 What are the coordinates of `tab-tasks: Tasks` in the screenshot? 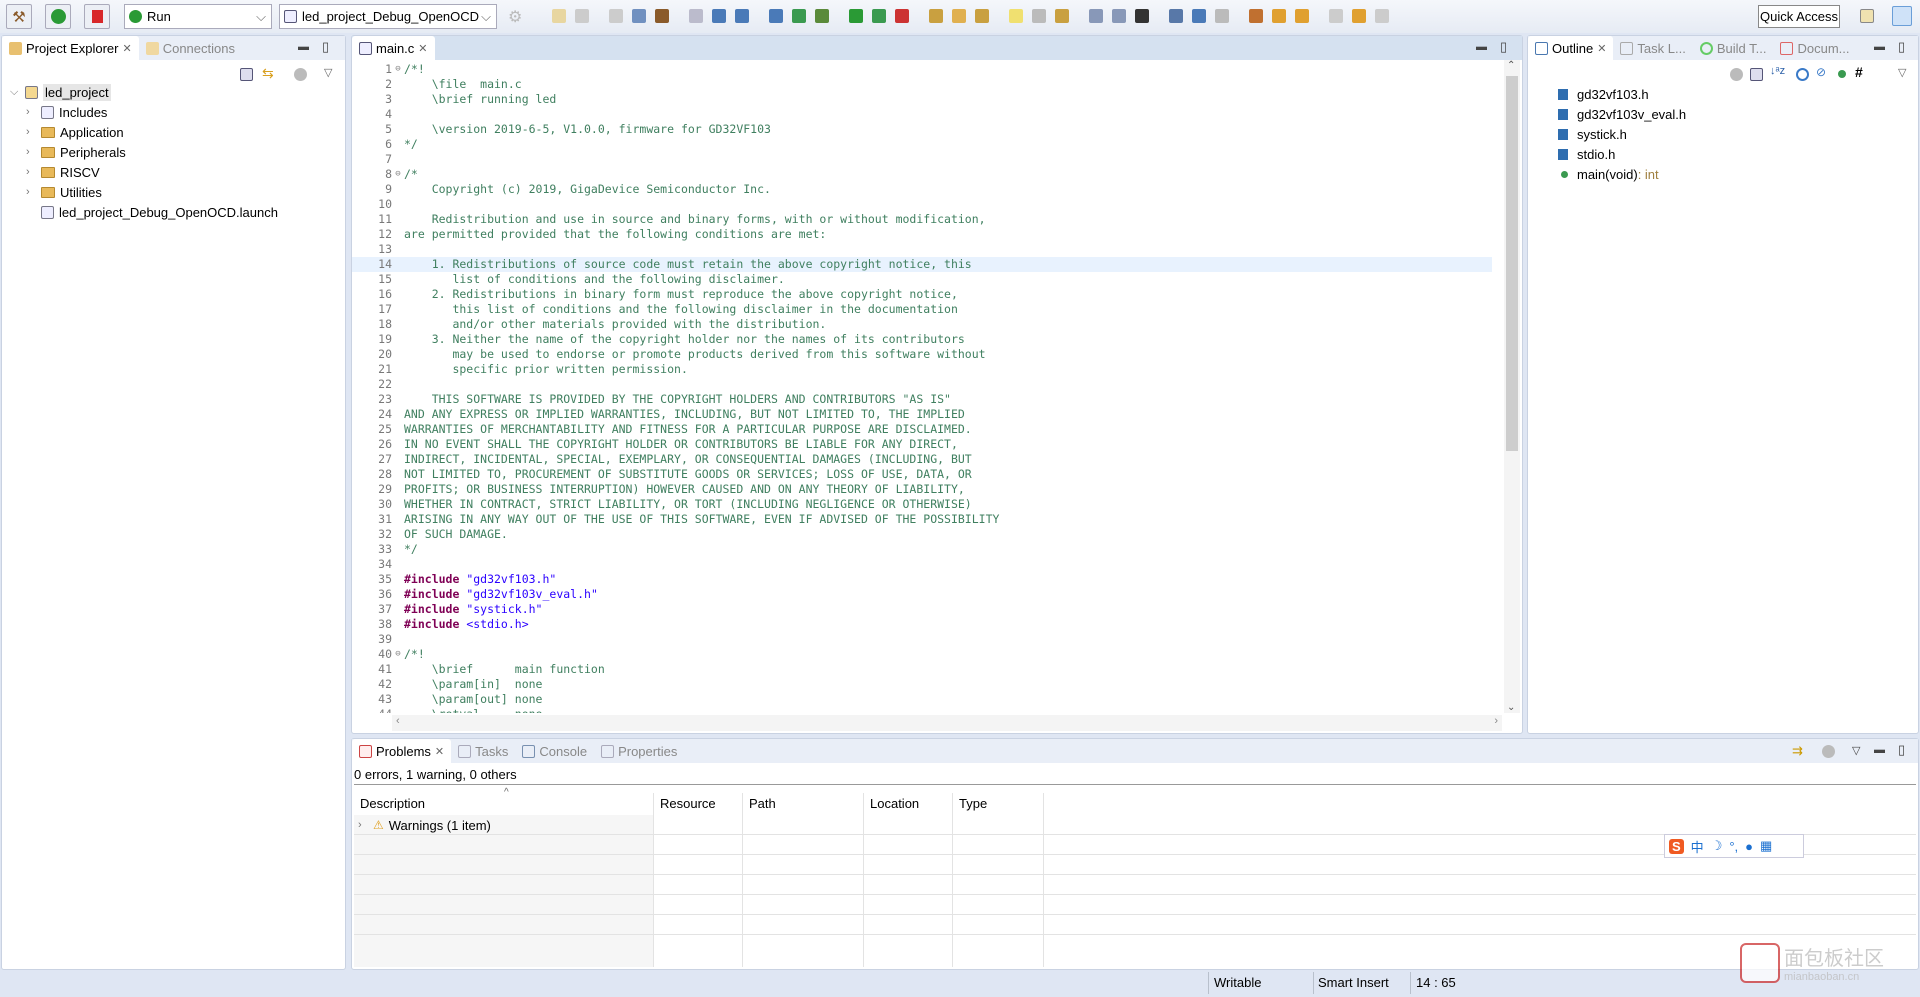 It's located at (483, 751).